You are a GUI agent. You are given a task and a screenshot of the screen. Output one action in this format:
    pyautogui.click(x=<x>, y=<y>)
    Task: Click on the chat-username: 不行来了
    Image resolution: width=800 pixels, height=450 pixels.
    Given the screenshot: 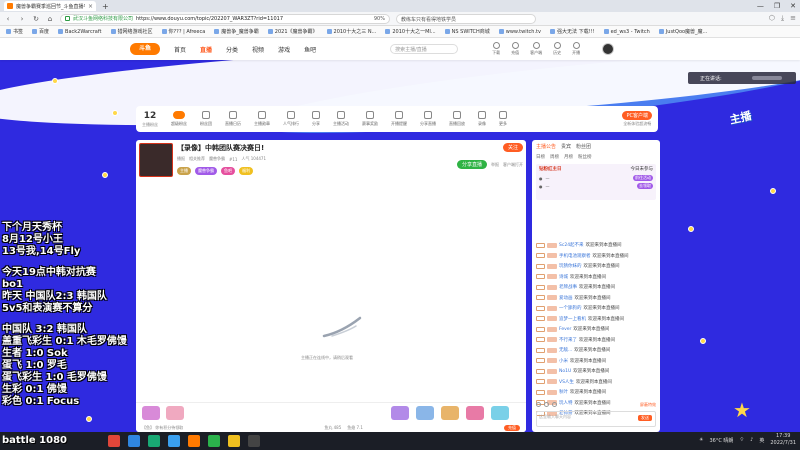 What is the action you would take?
    pyautogui.click(x=568, y=340)
    